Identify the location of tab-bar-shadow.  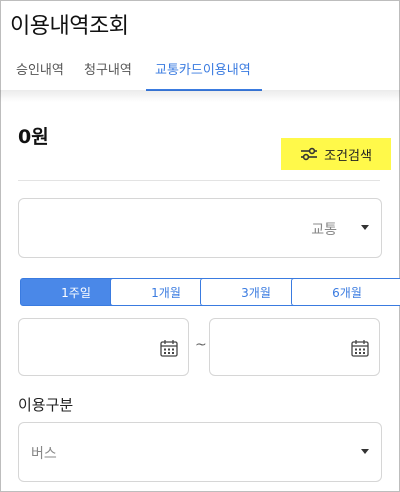
(200, 96).